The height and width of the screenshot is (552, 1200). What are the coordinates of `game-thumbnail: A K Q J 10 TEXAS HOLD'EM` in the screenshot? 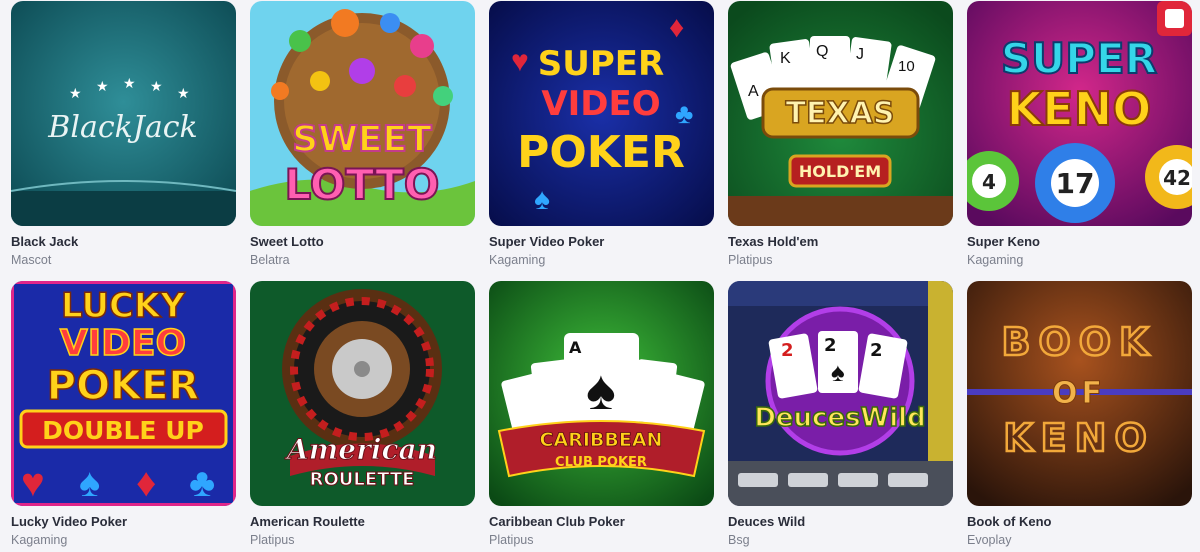 It's located at (840, 113).